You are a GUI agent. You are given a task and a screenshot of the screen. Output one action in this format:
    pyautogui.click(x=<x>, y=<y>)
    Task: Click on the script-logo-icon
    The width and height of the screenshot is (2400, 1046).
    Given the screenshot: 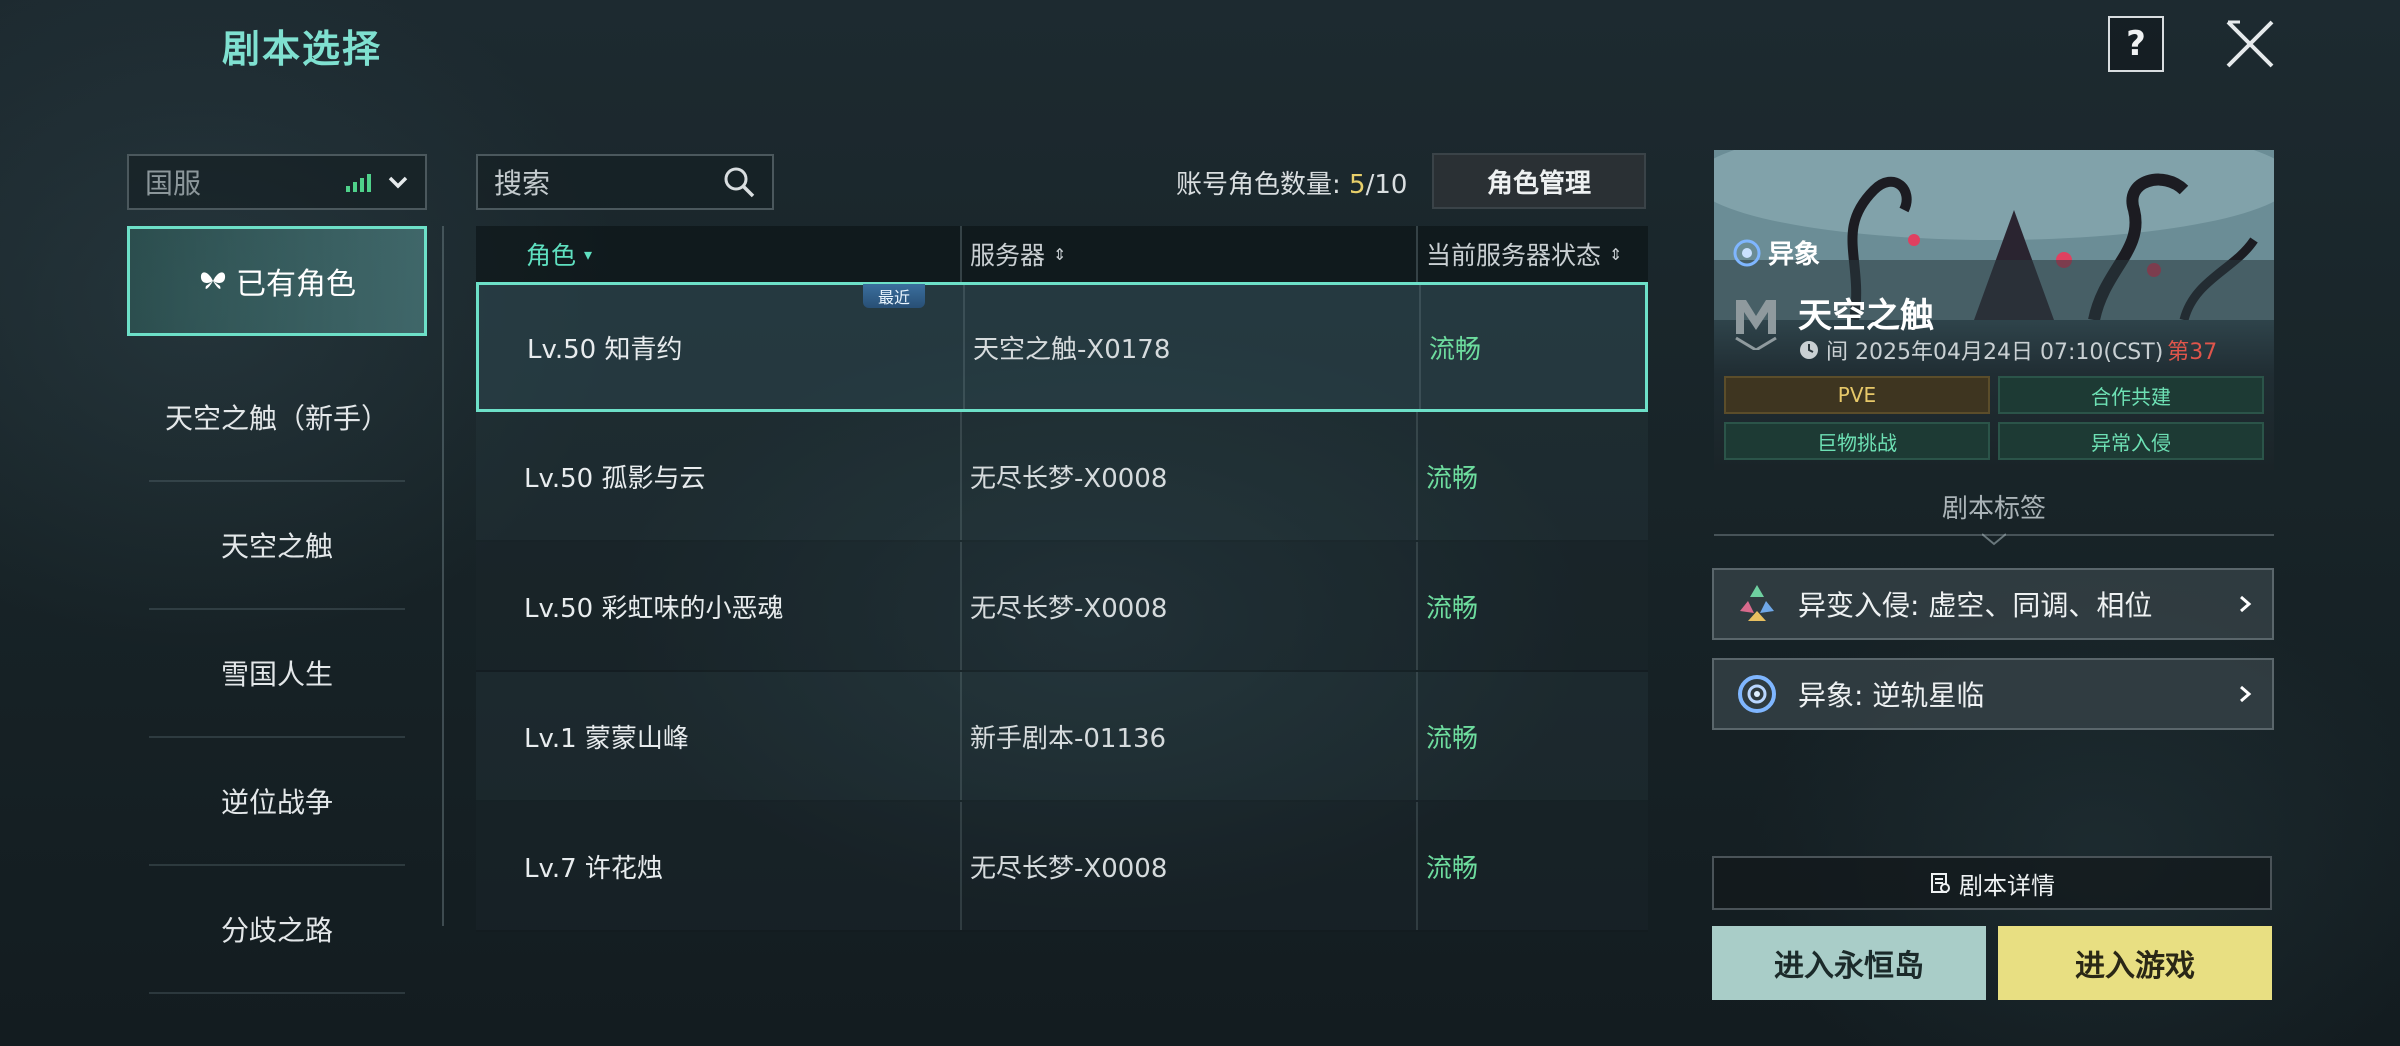 What is the action you would take?
    pyautogui.click(x=1756, y=325)
    